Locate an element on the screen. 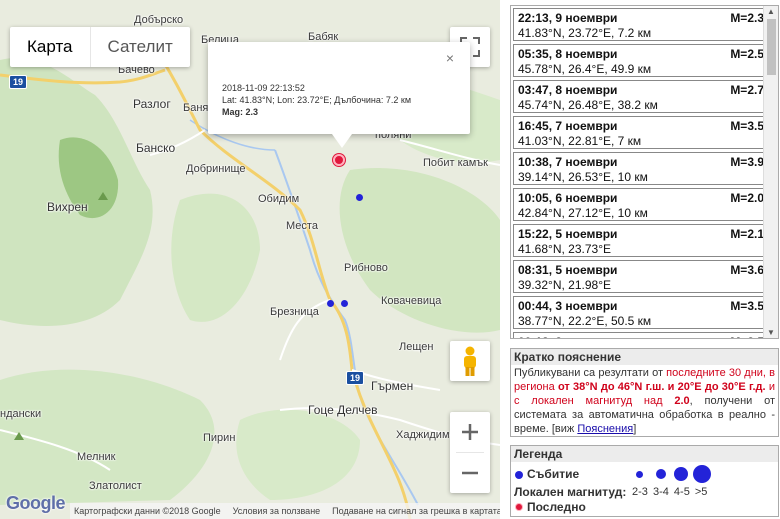 The image size is (780, 519). magnitude-4-5-dot-icon is located at coordinates (681, 474).